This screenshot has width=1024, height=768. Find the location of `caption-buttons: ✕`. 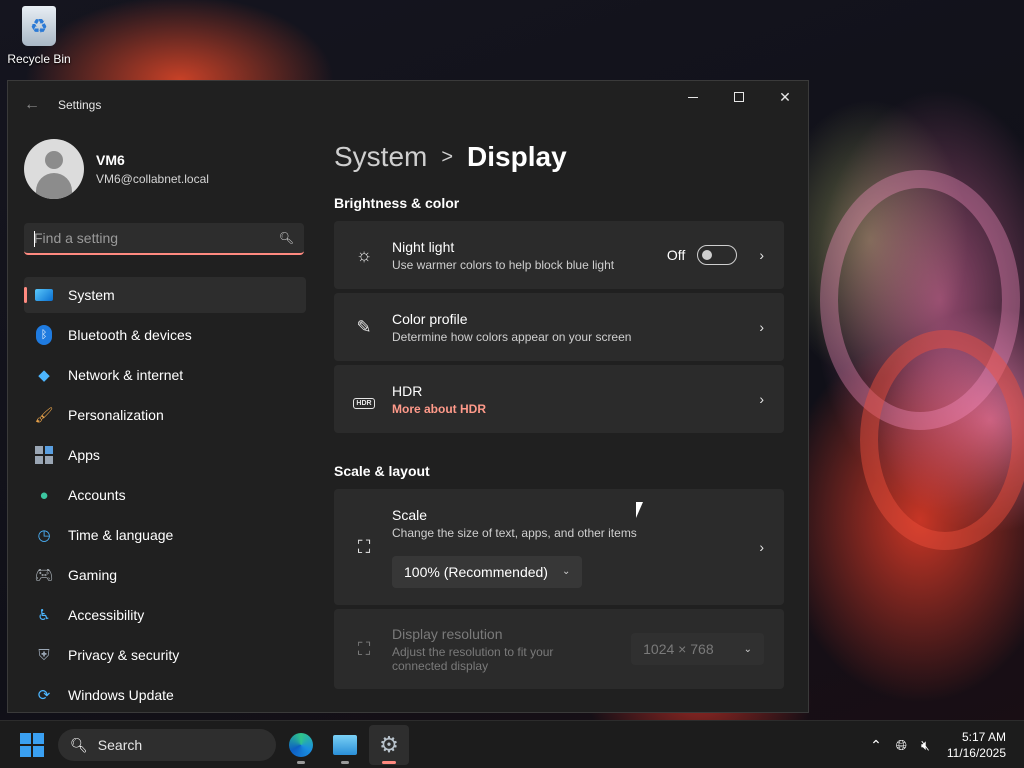

caption-buttons: ✕ is located at coordinates (739, 97).